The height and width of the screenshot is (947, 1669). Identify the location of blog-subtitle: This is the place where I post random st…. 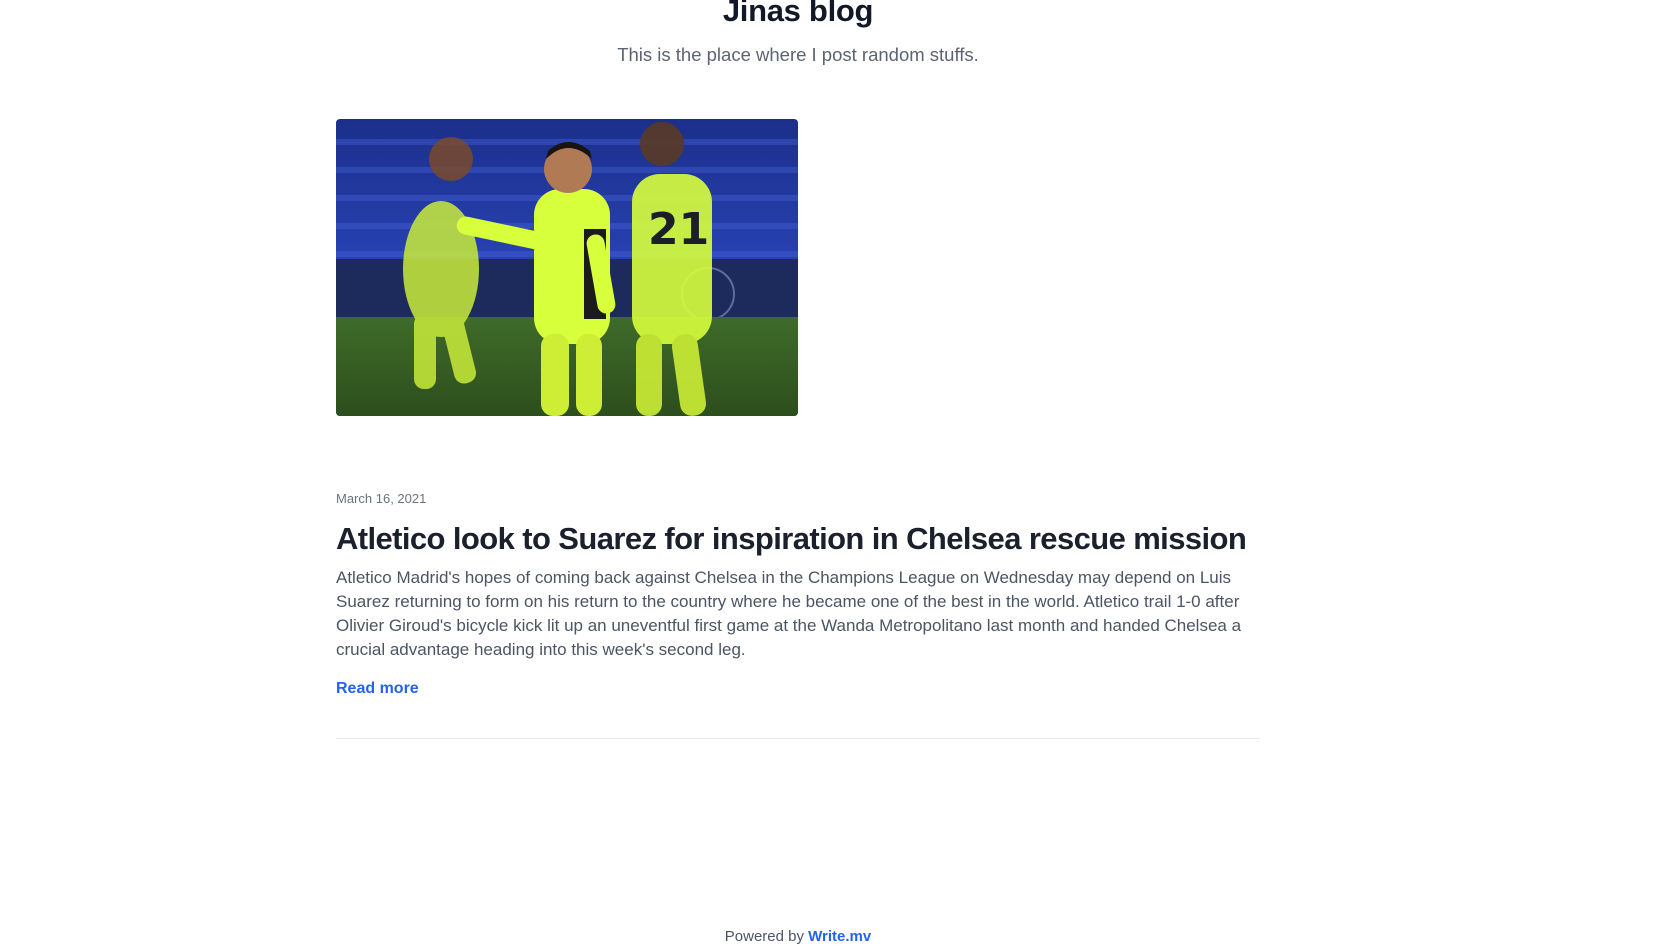
(798, 54).